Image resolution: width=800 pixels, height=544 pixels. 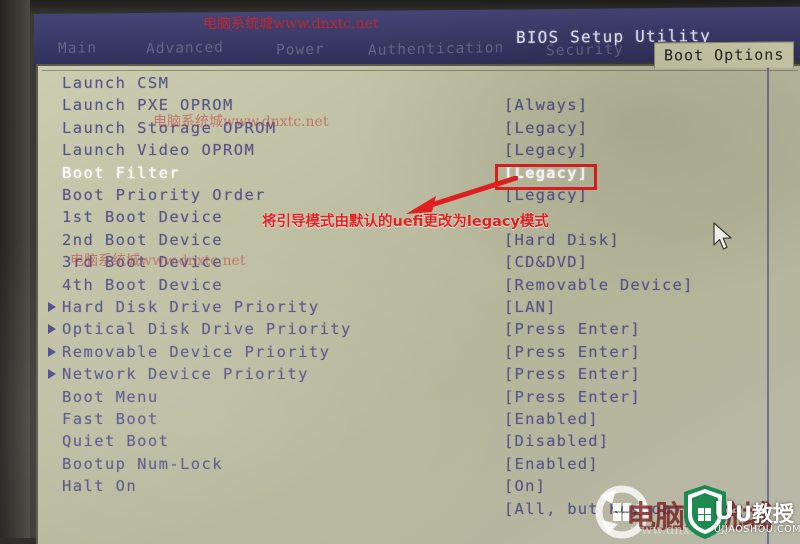 I want to click on settings-row-label: Boot Filter, so click(x=121, y=172).